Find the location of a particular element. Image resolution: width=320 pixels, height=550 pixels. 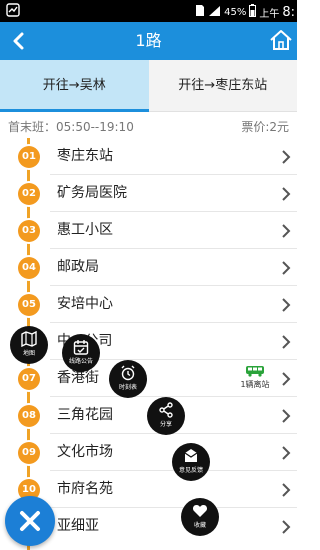

map-button: 地图 is located at coordinates (29, 345).